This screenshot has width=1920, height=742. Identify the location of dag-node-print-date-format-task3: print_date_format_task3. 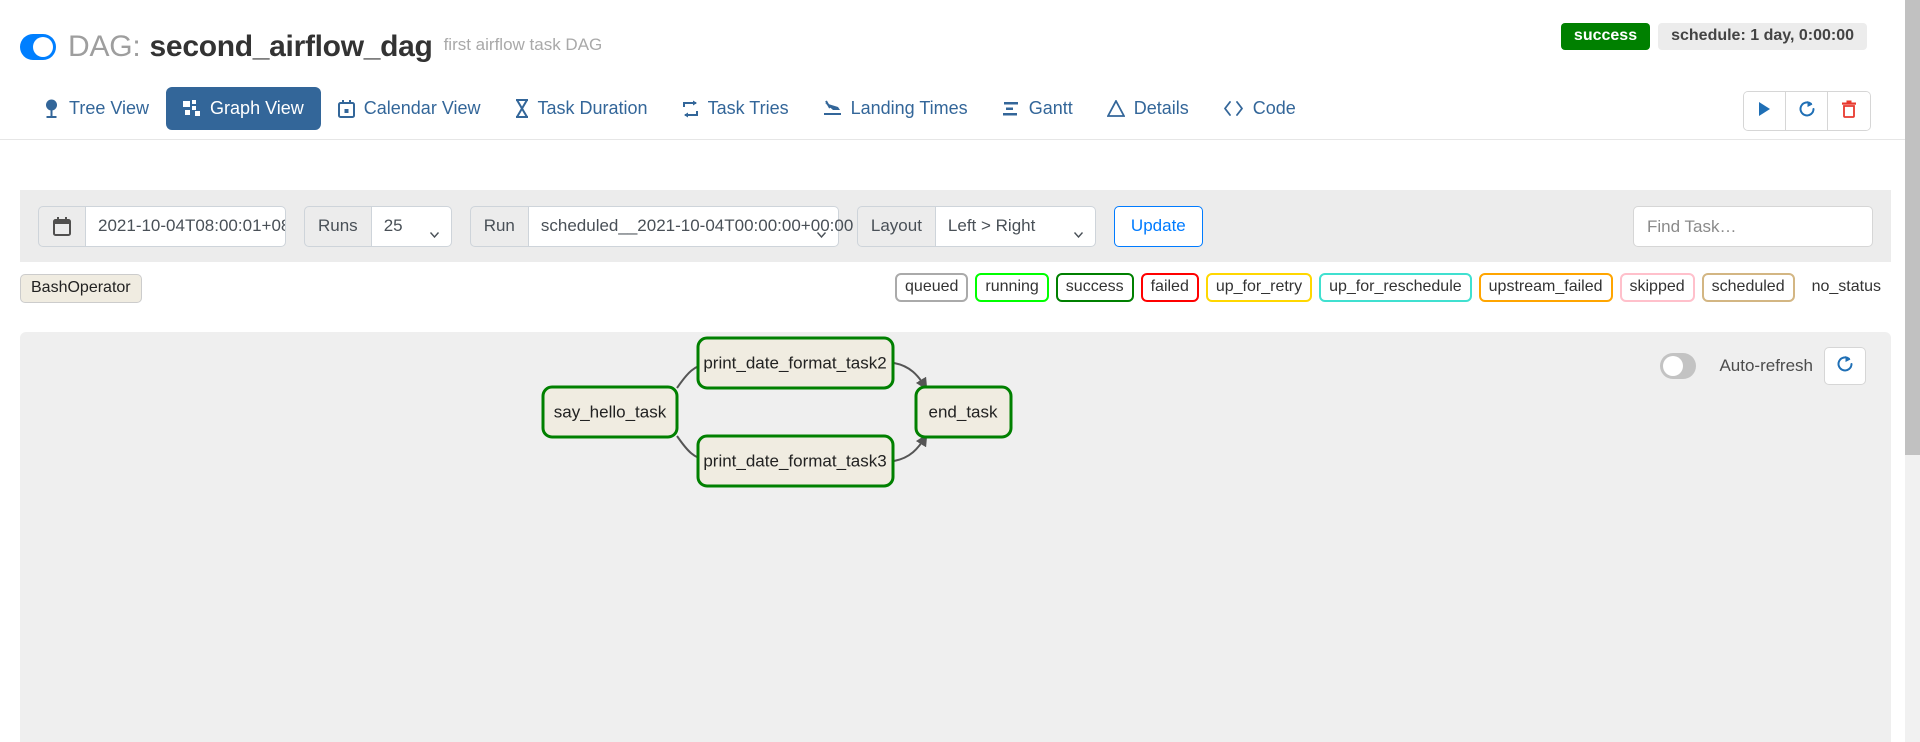
(795, 461).